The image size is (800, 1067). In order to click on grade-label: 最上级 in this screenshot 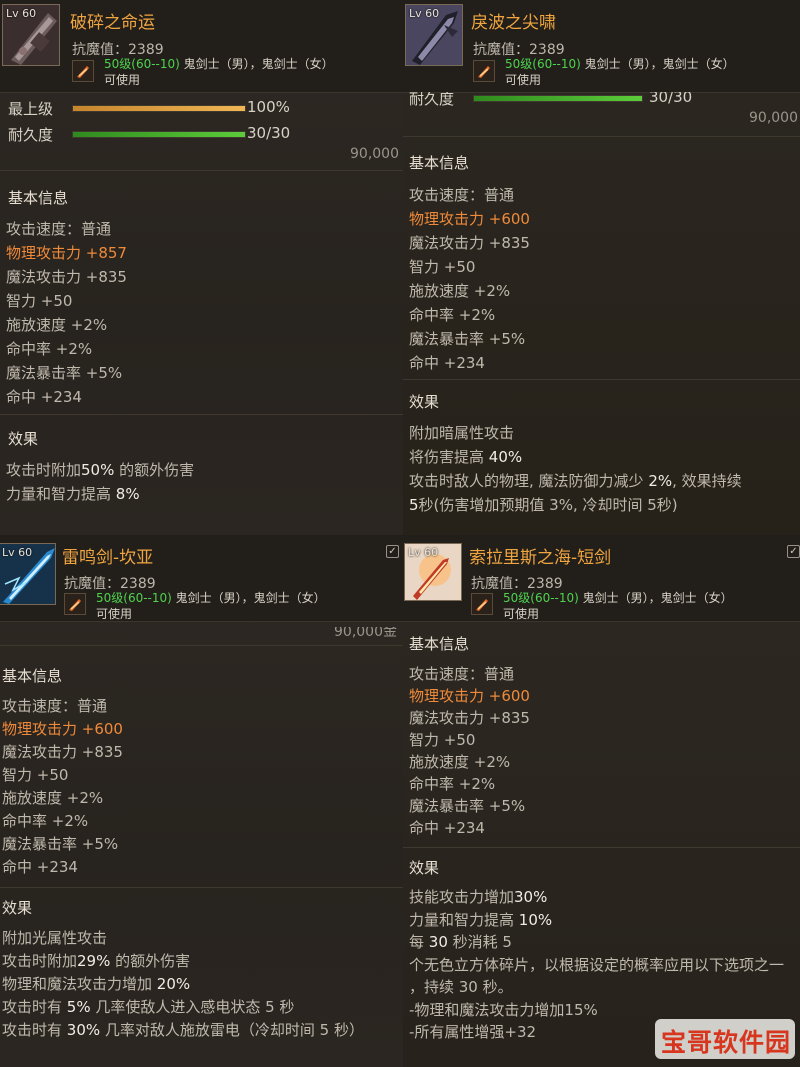, I will do `click(31, 109)`.